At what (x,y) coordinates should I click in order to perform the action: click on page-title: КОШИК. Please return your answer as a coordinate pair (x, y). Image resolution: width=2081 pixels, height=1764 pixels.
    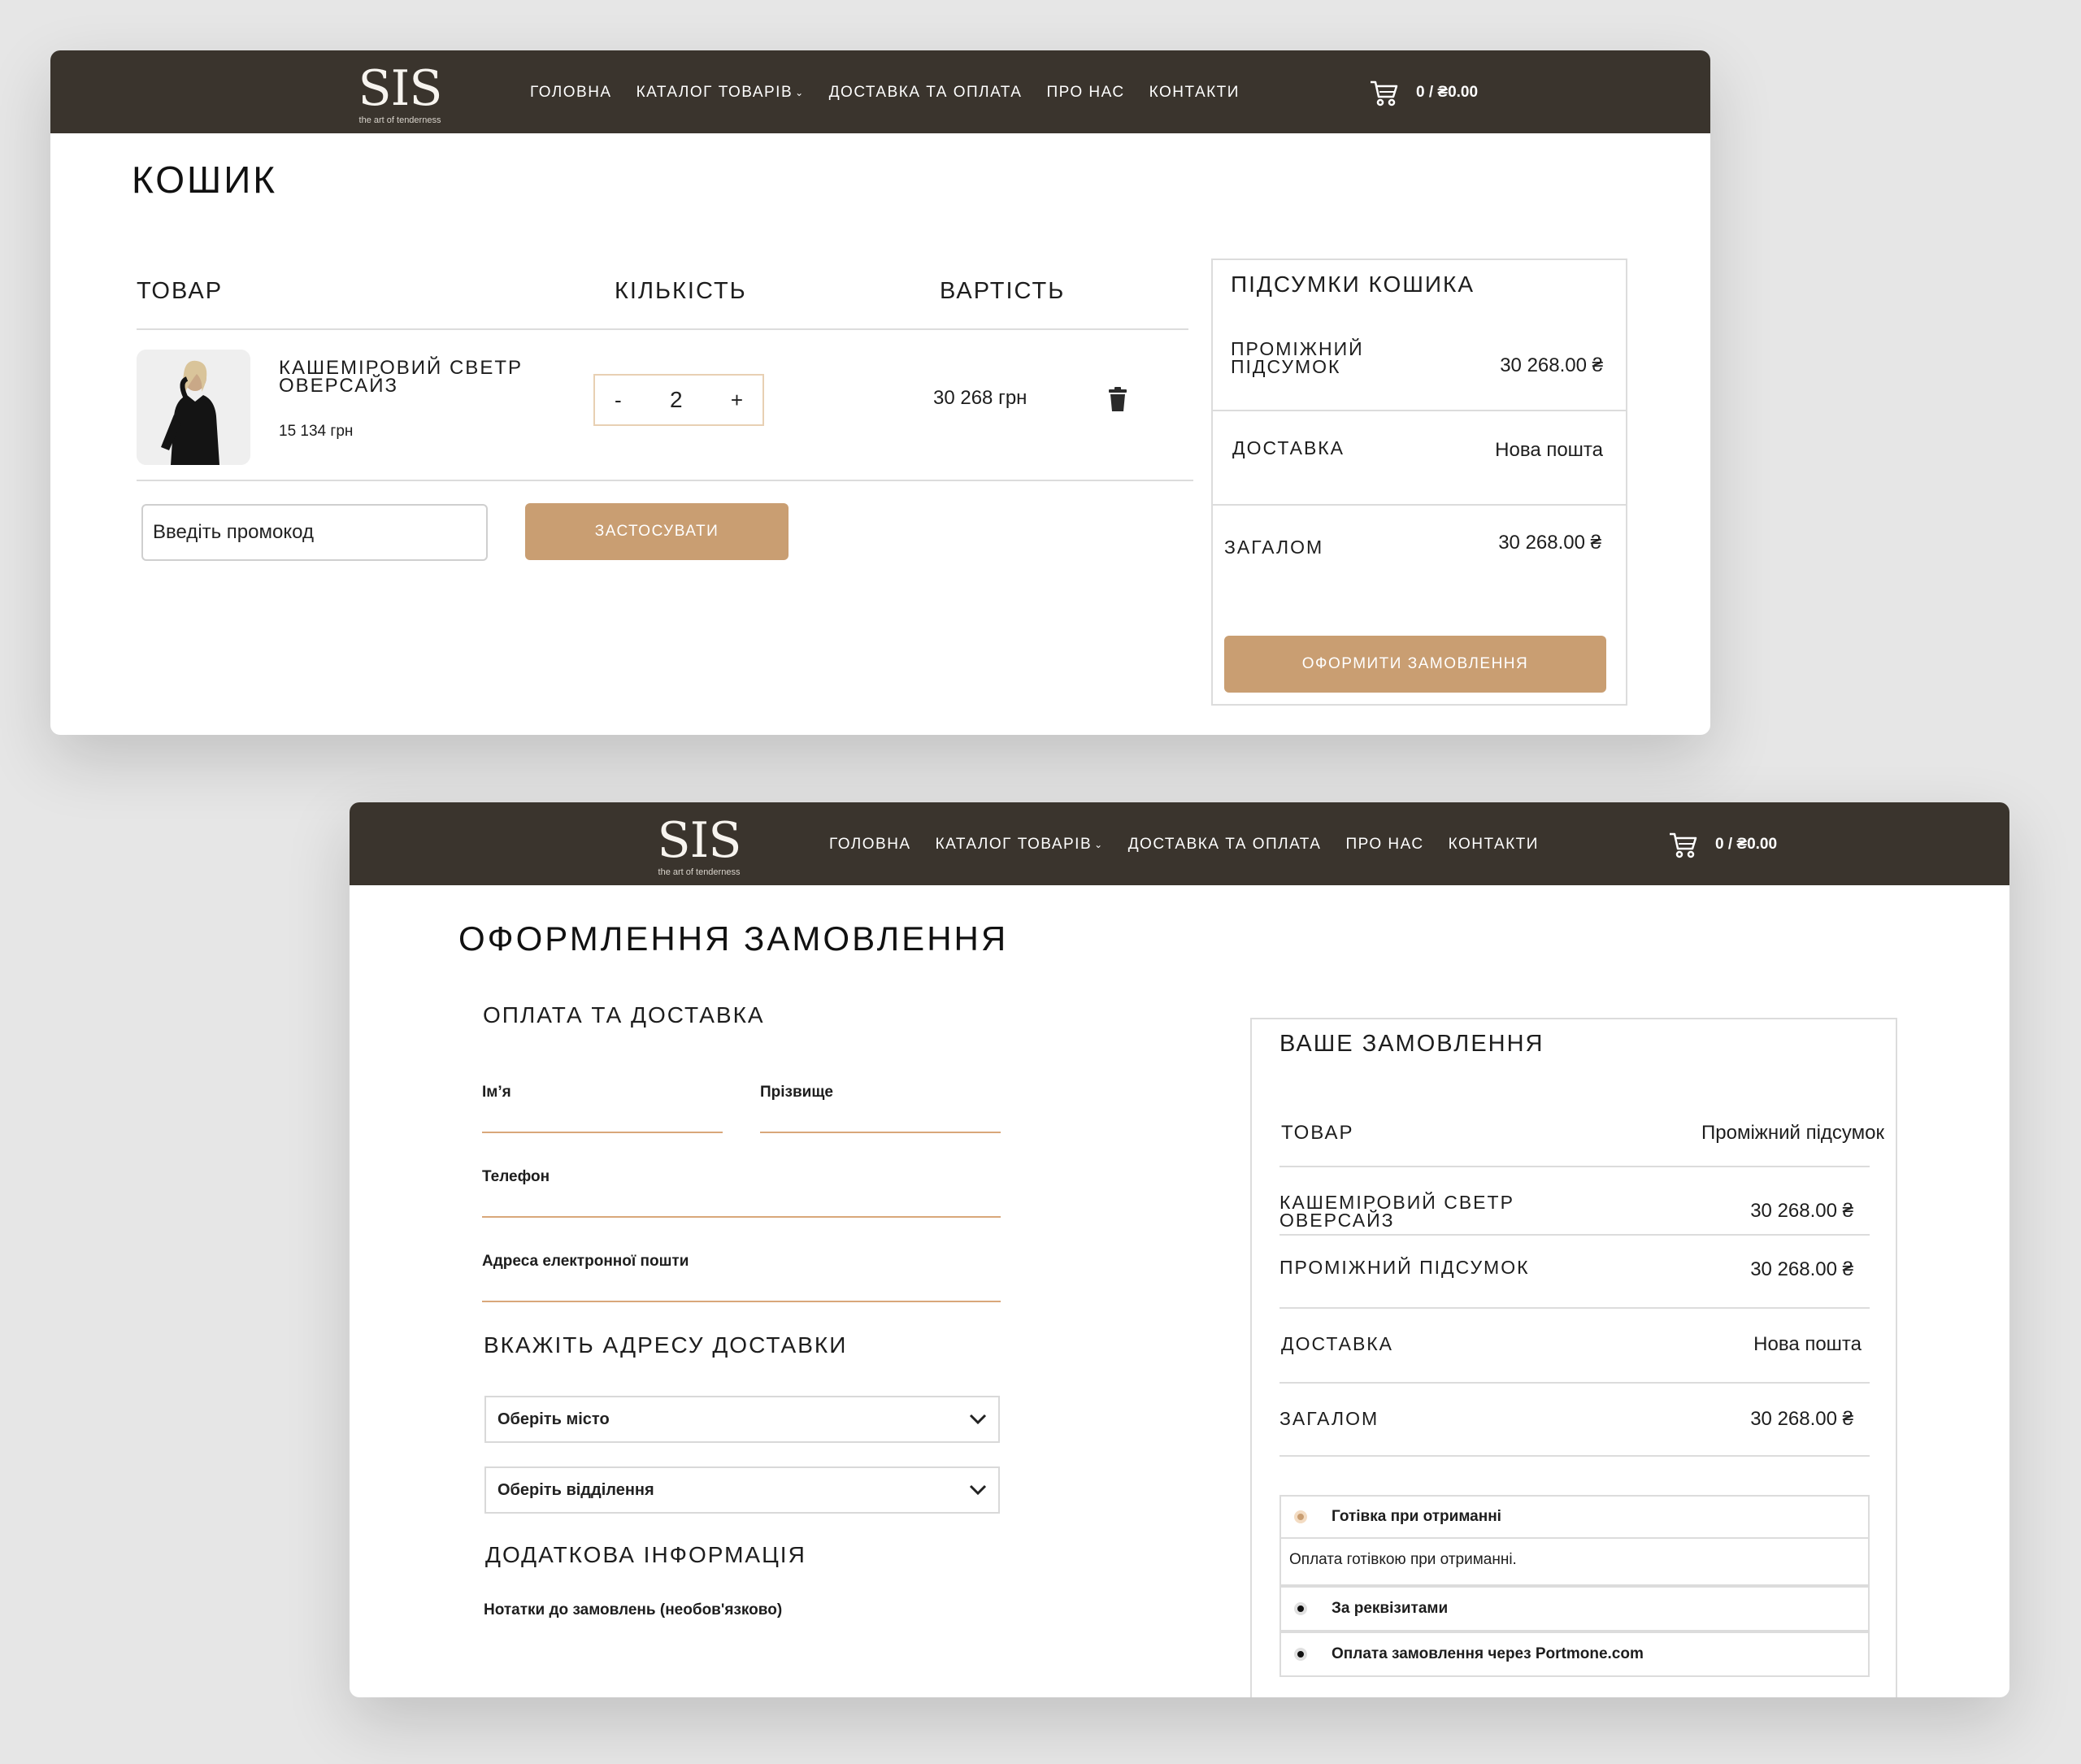
    Looking at the image, I should click on (205, 180).